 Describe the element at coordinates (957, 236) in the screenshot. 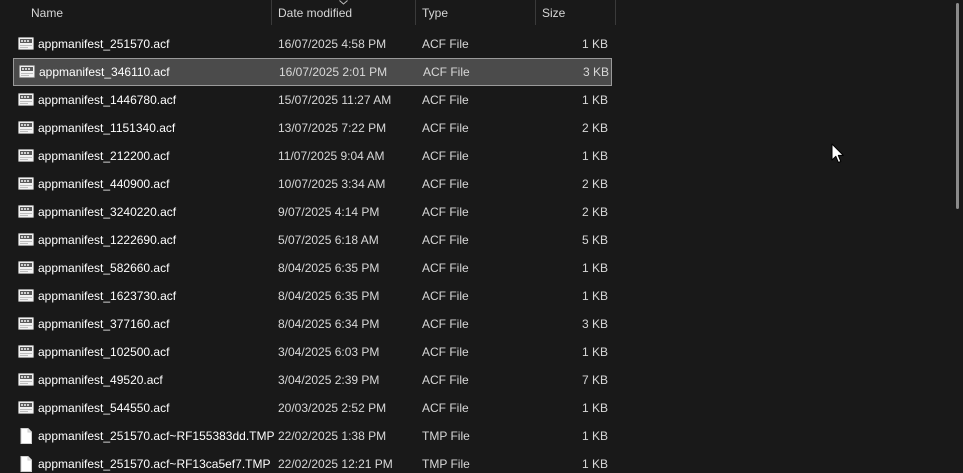

I see `vertical-scrollbar` at that location.